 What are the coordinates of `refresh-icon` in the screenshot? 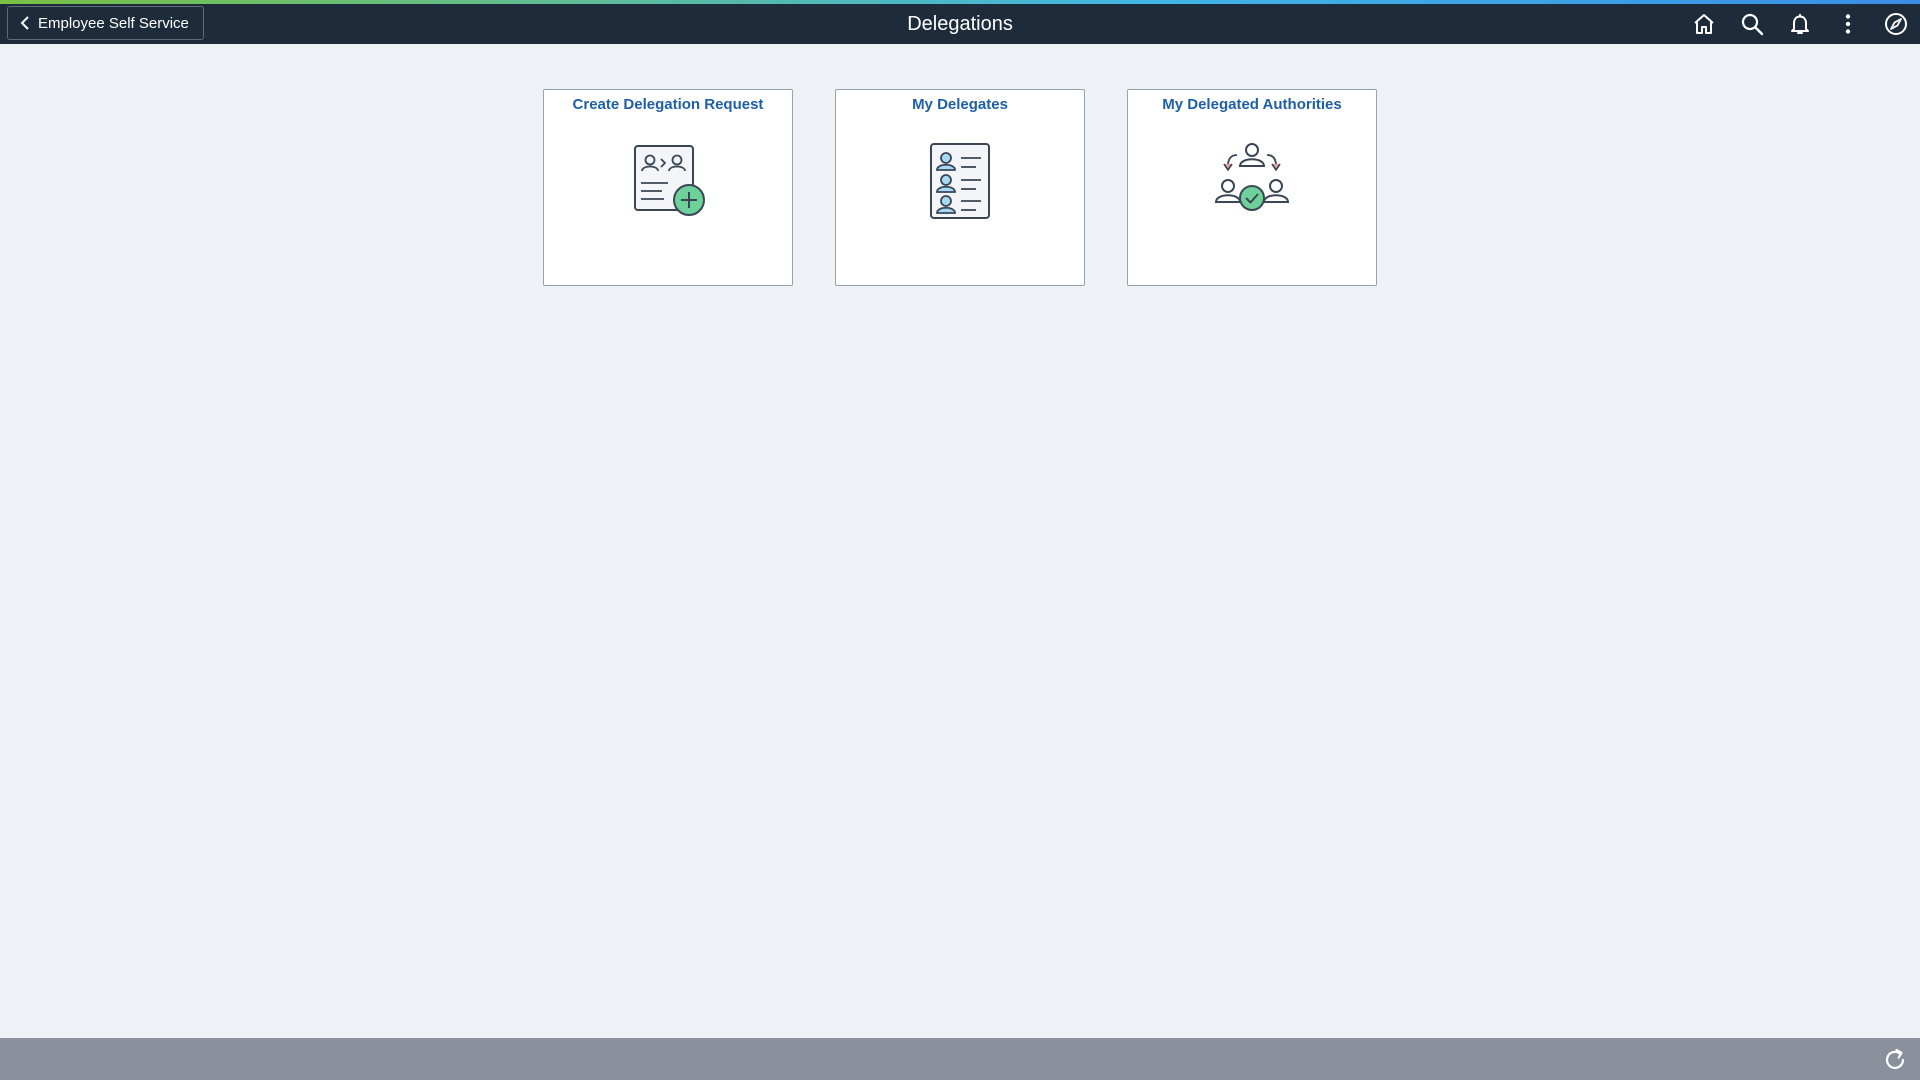 It's located at (1895, 1060).